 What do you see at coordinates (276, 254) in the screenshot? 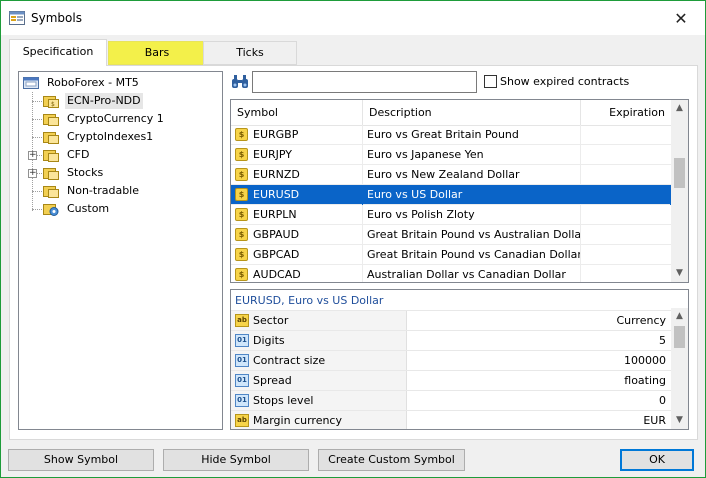
I see `symbol-cell: GBPCAD` at bounding box center [276, 254].